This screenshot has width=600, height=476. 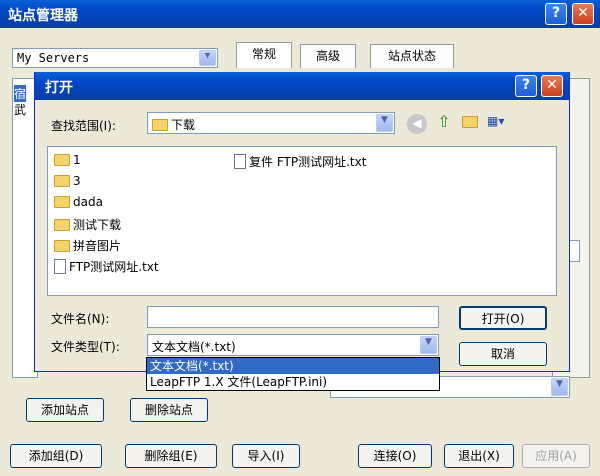 I want to click on view-menu-icon: ▦▾, so click(x=501, y=123).